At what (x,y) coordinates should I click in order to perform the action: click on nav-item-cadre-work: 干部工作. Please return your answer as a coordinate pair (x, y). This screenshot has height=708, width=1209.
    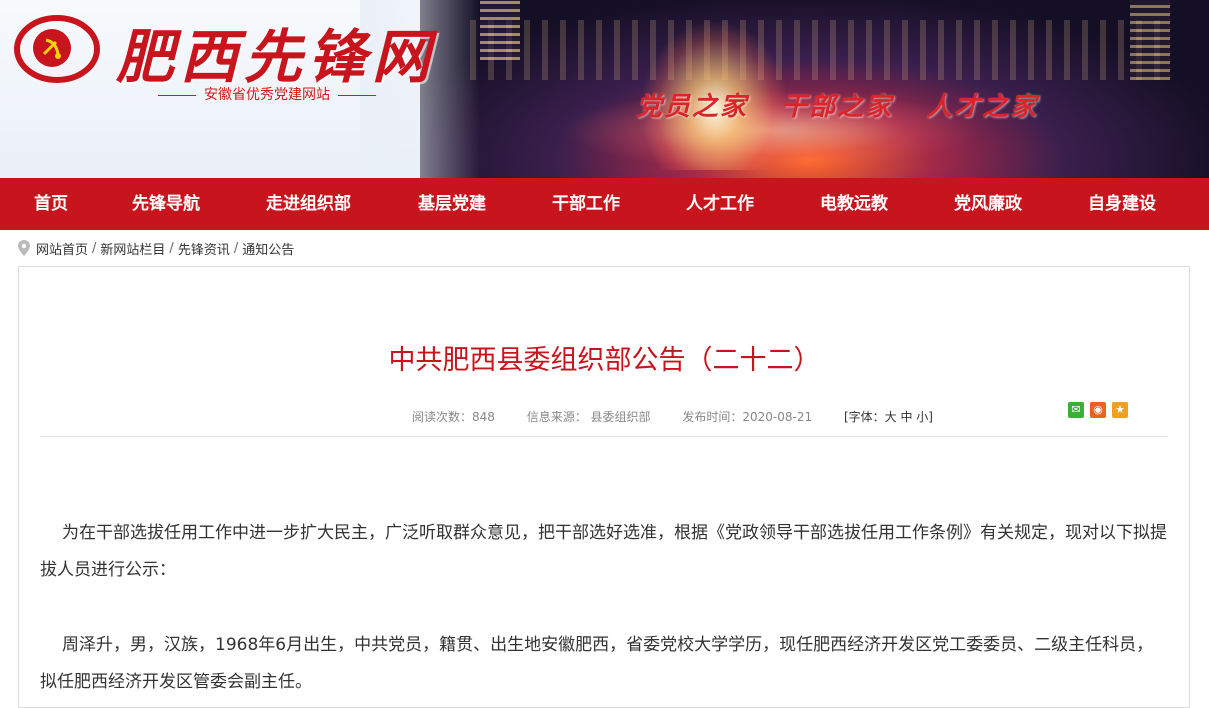
    Looking at the image, I should click on (586, 204).